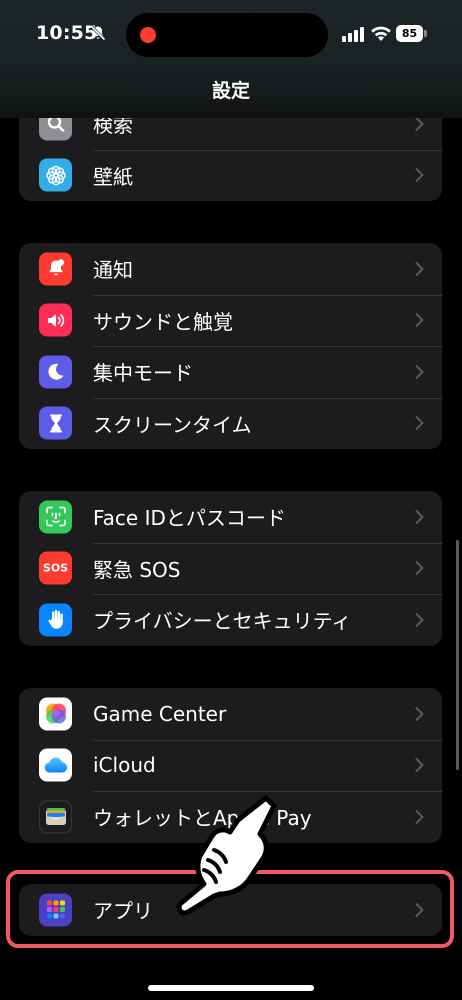 Image resolution: width=462 pixels, height=1000 pixels. Describe the element at coordinates (231, 59) in the screenshot. I see `top-bar: 10:55 85 設定` at that location.